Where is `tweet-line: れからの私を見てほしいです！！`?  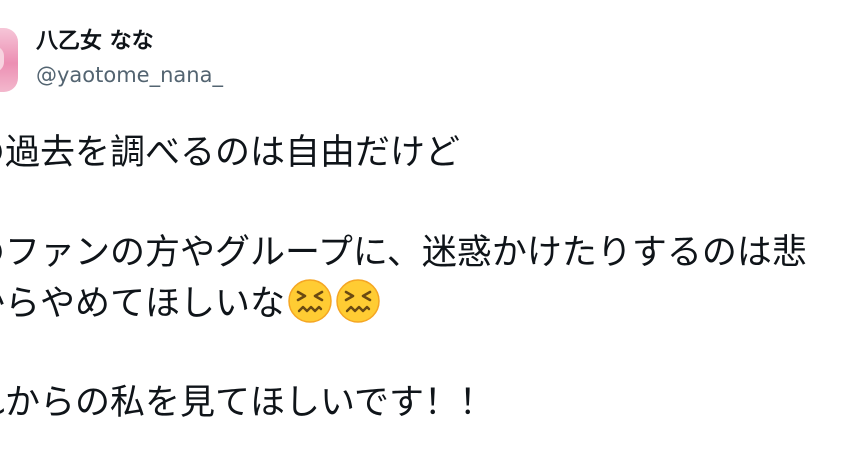 tweet-line: れからの私を見てほしいです！！ is located at coordinates (247, 403).